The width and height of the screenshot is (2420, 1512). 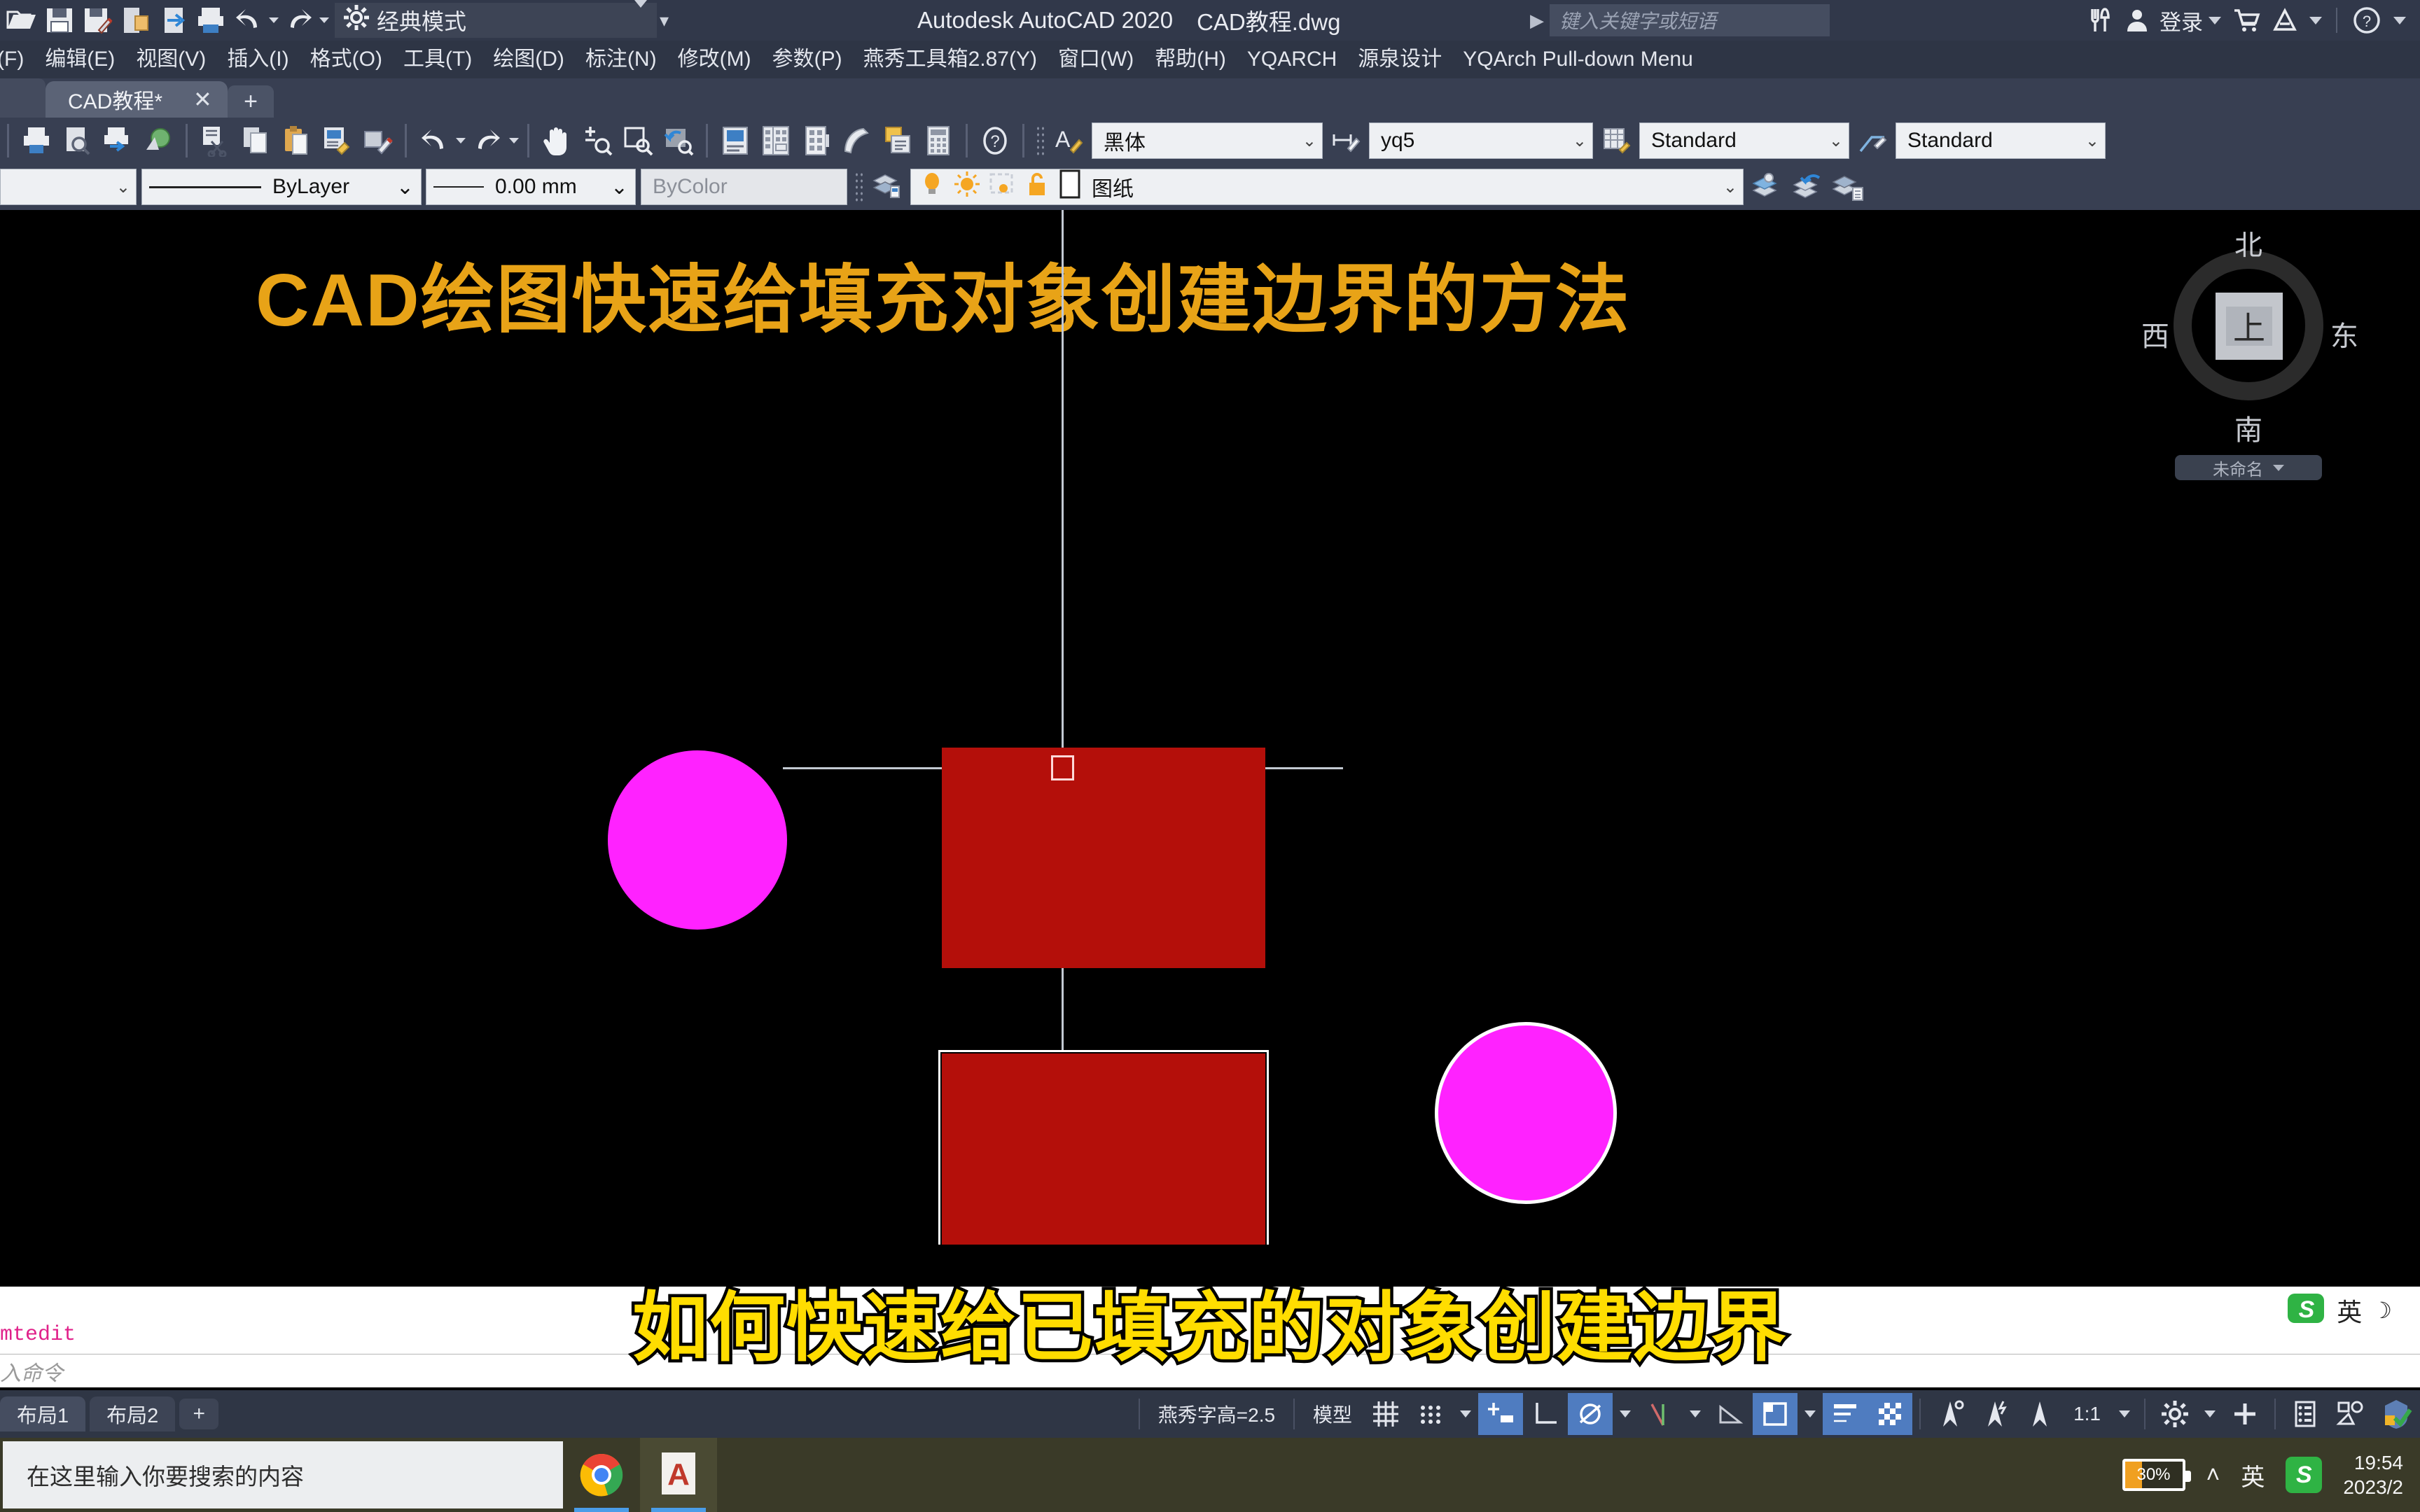 What do you see at coordinates (1207, 140) in the screenshot?
I see `text-style-combo: 黑体 ⌄` at bounding box center [1207, 140].